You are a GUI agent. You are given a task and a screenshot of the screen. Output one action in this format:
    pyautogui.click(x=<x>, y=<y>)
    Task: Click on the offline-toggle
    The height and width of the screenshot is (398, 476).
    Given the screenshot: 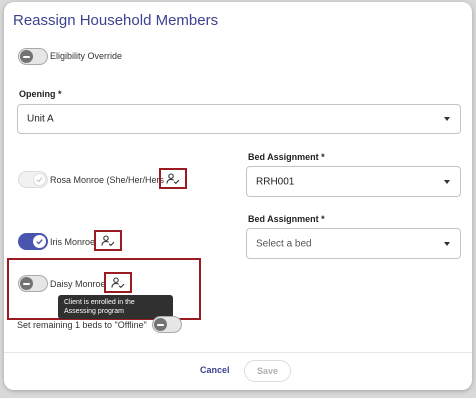 What is the action you would take?
    pyautogui.click(x=167, y=324)
    